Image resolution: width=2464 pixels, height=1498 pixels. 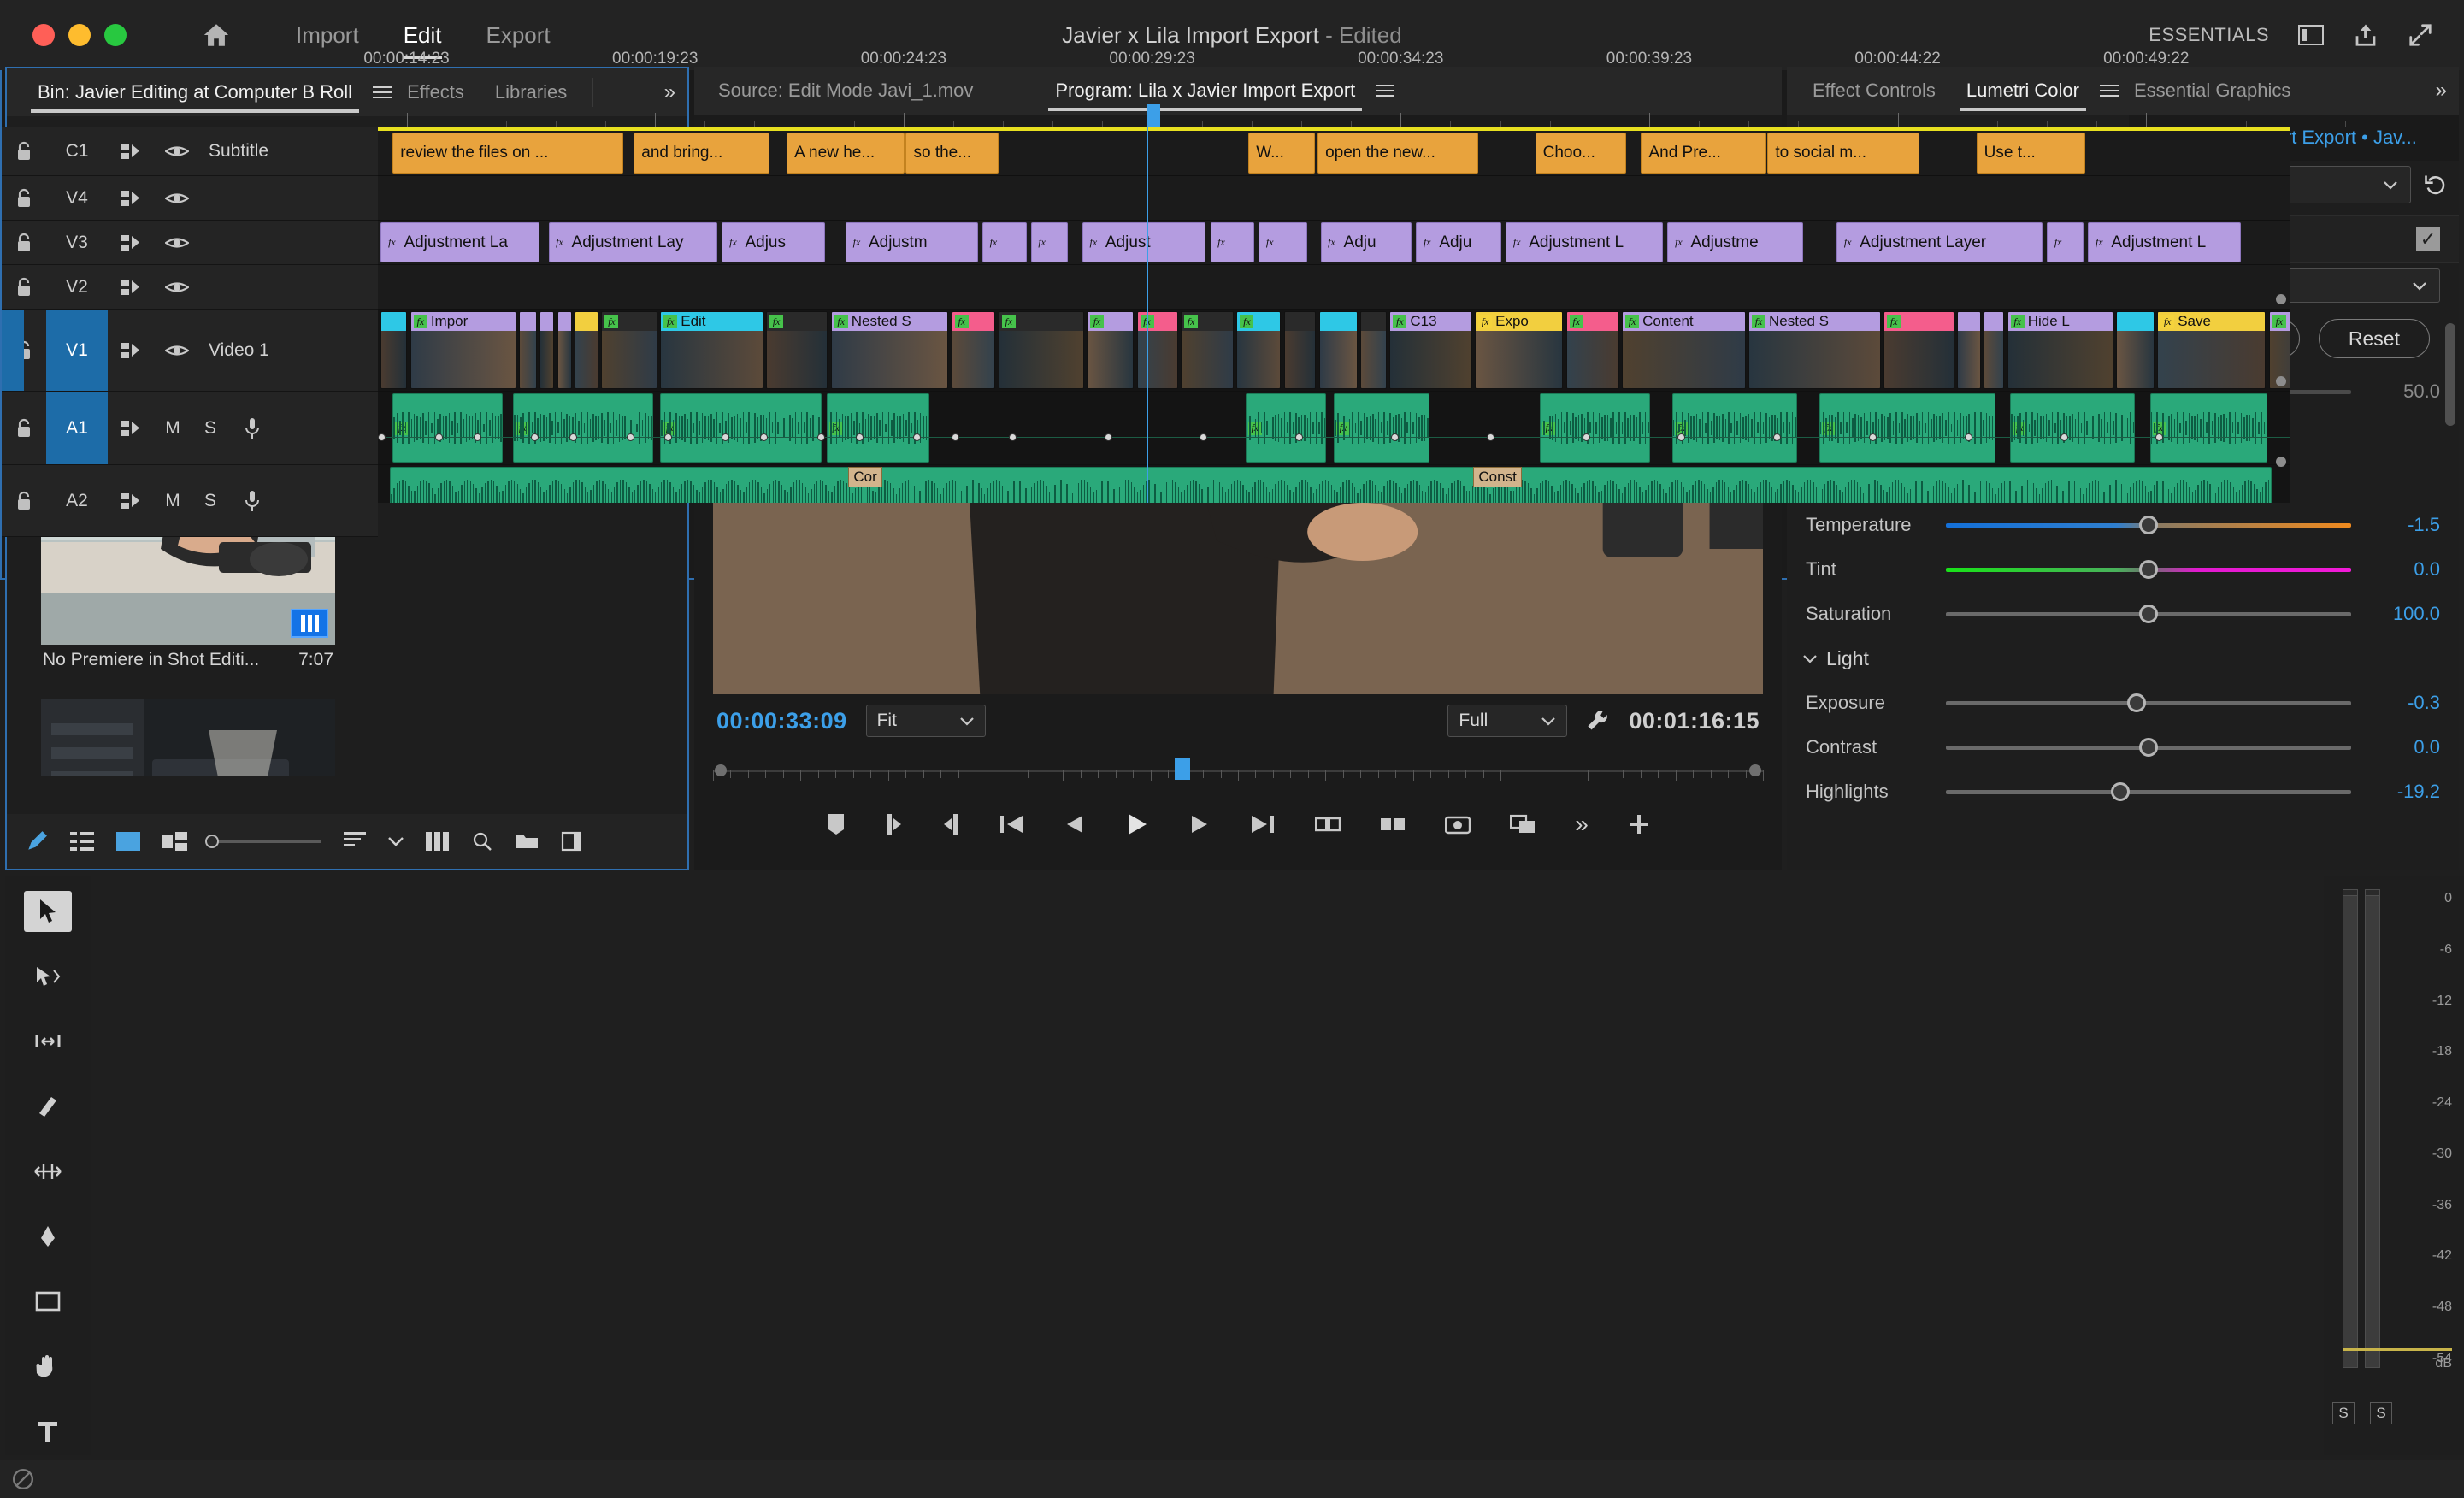 What do you see at coordinates (131, 501) in the screenshot?
I see `track-target-toggle-a2` at bounding box center [131, 501].